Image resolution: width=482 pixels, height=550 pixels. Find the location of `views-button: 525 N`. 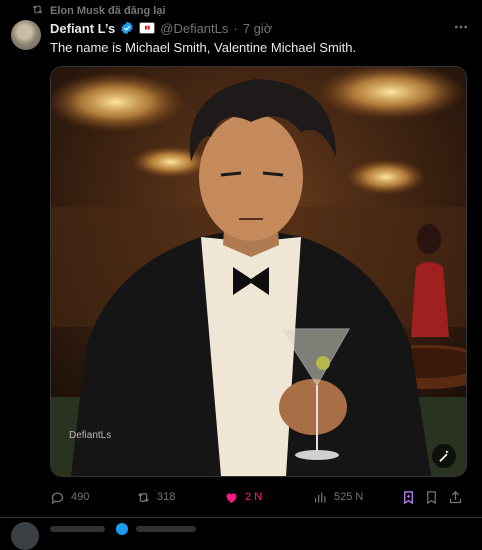

views-button: 525 N is located at coordinates (338, 497).